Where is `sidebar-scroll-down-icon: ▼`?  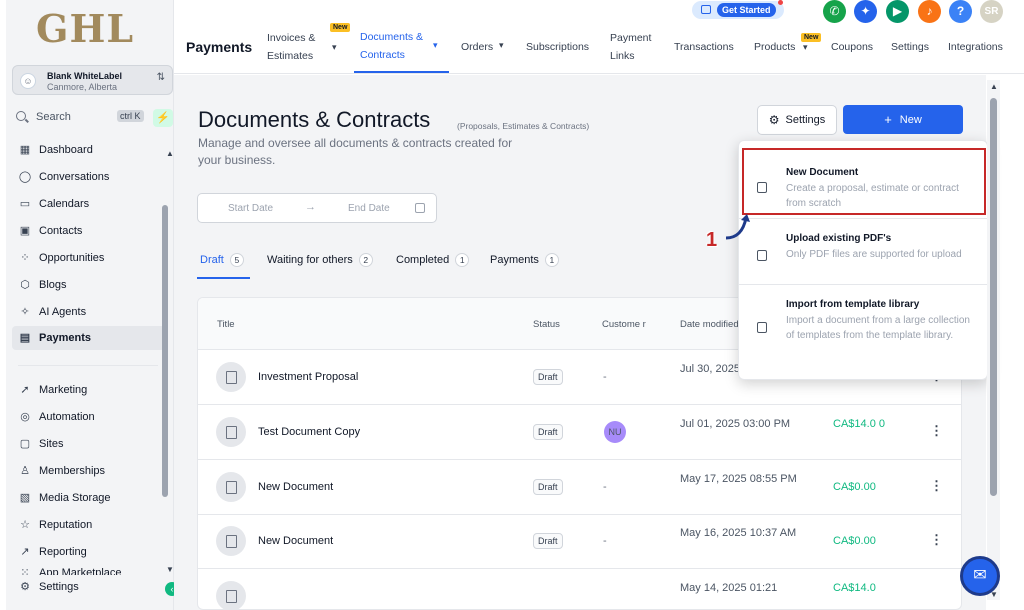 sidebar-scroll-down-icon: ▼ is located at coordinates (170, 569).